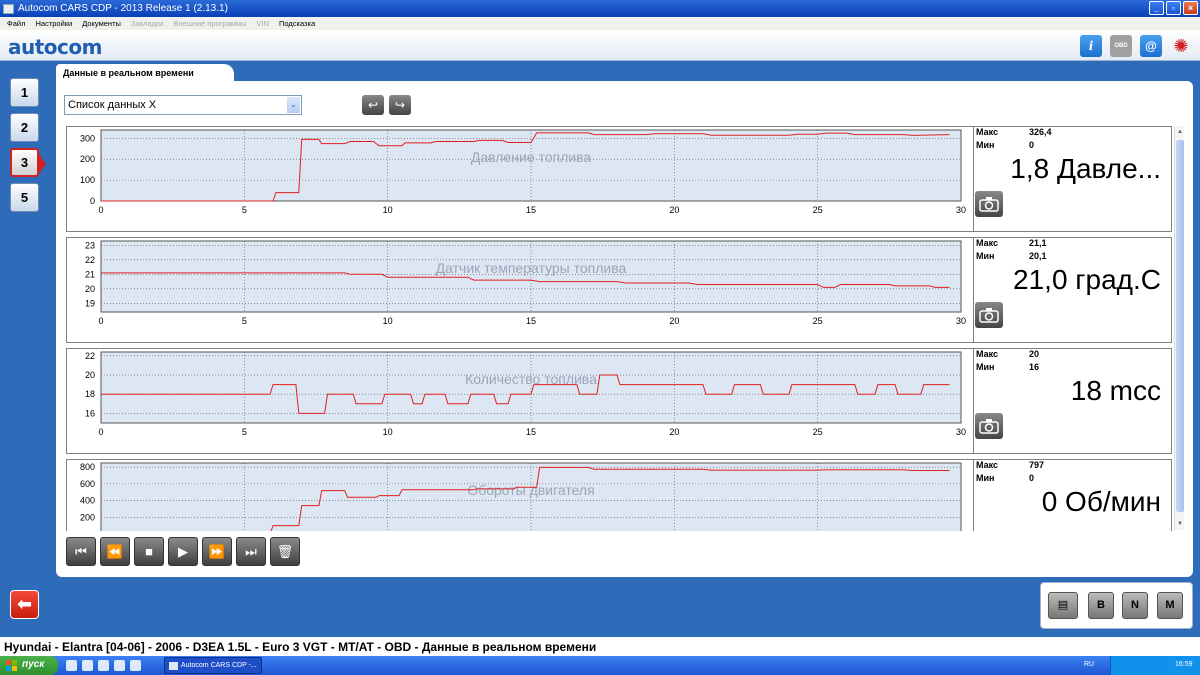 This screenshot has width=1200, height=675. I want to click on min-label: Мин, so click(985, 478).